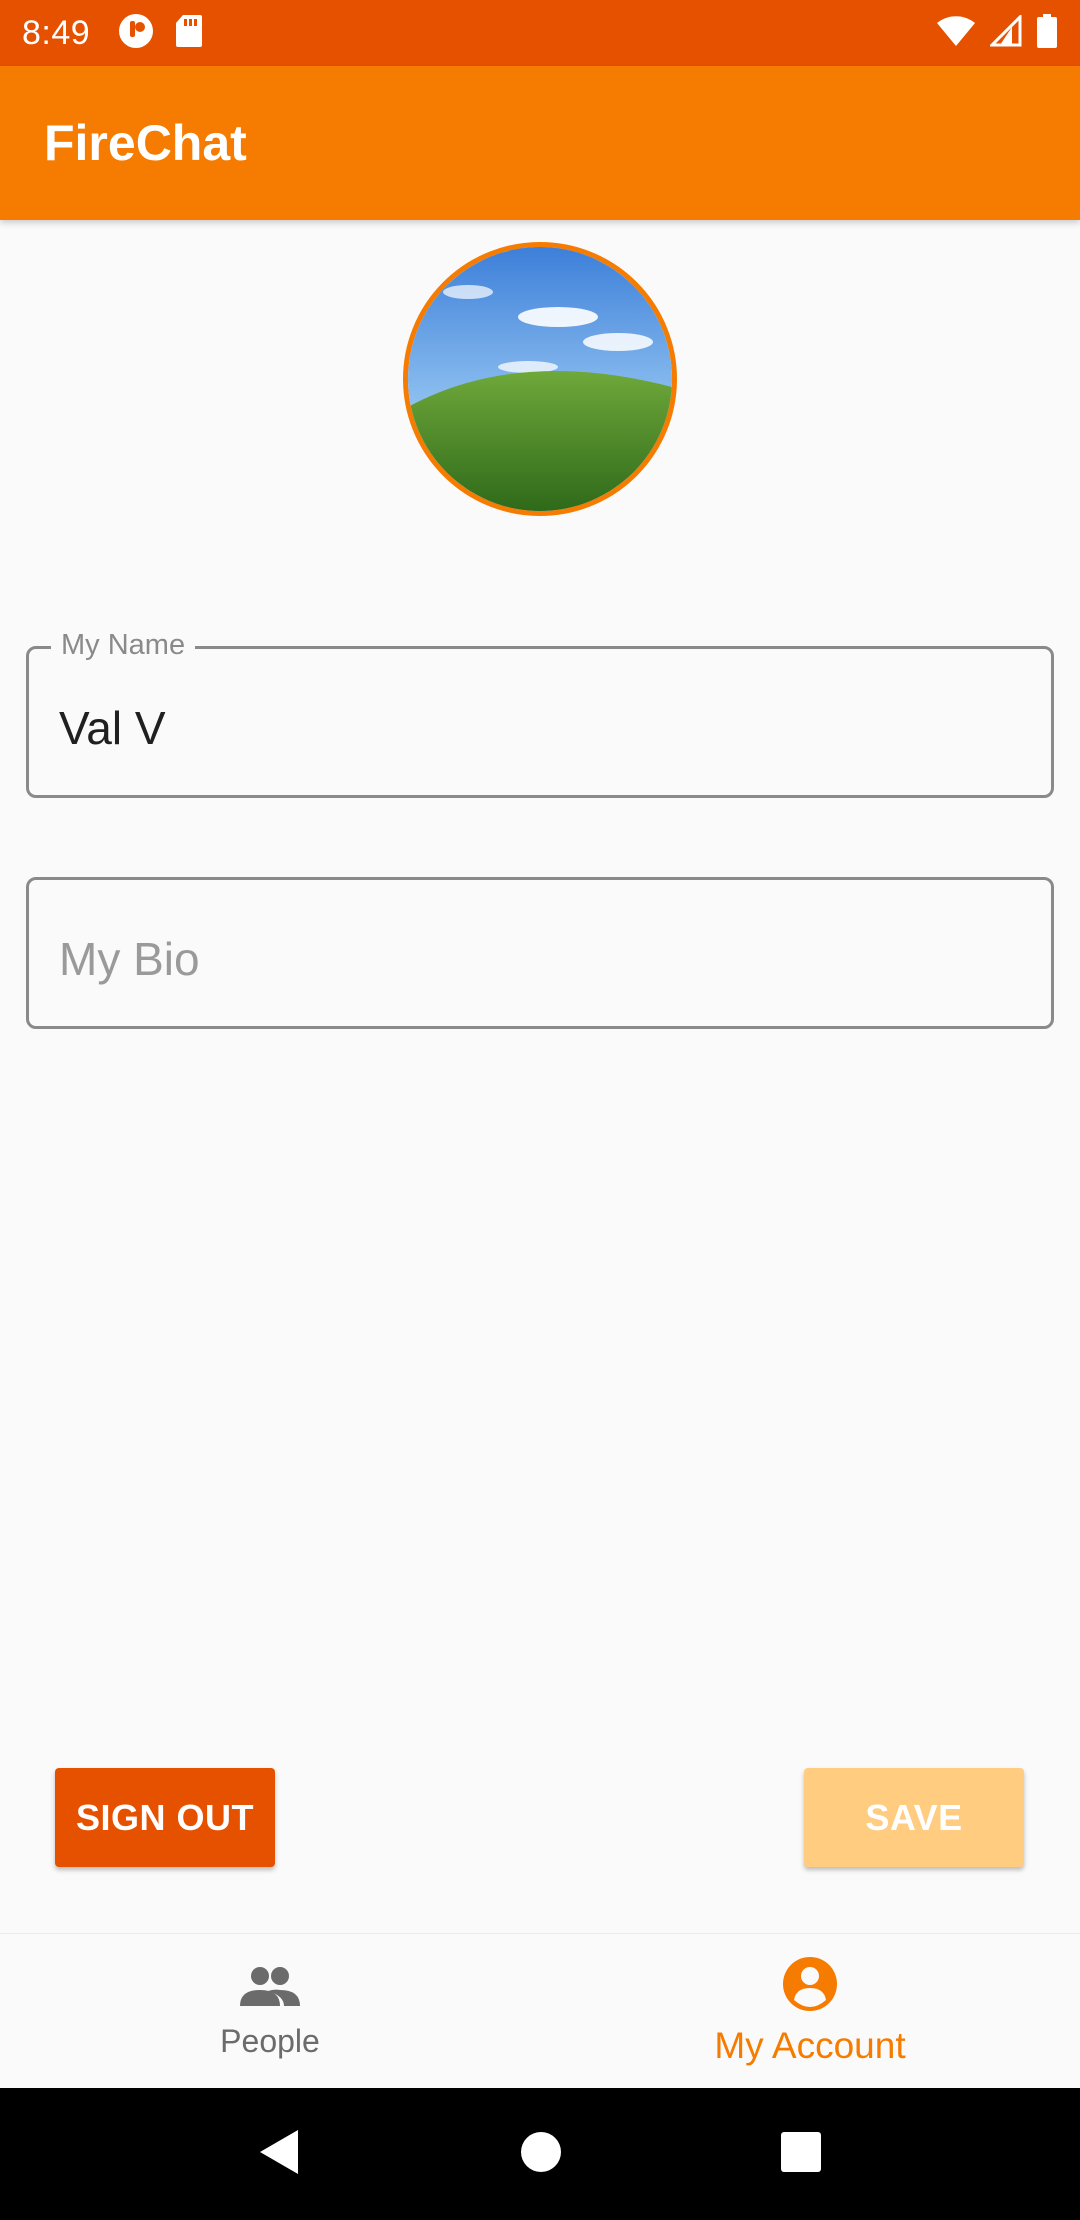 Image resolution: width=1080 pixels, height=2220 pixels. I want to click on status-time: 8:49, so click(56, 32).